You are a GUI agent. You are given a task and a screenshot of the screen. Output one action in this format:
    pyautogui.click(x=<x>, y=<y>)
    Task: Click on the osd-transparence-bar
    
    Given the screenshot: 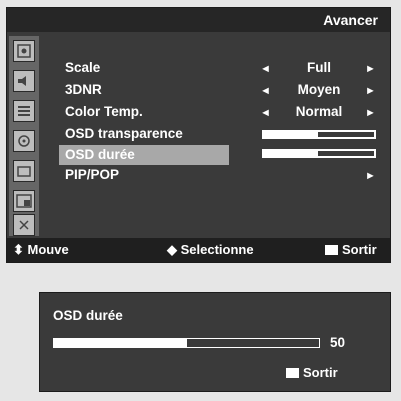 What is the action you would take?
    pyautogui.click(x=319, y=134)
    